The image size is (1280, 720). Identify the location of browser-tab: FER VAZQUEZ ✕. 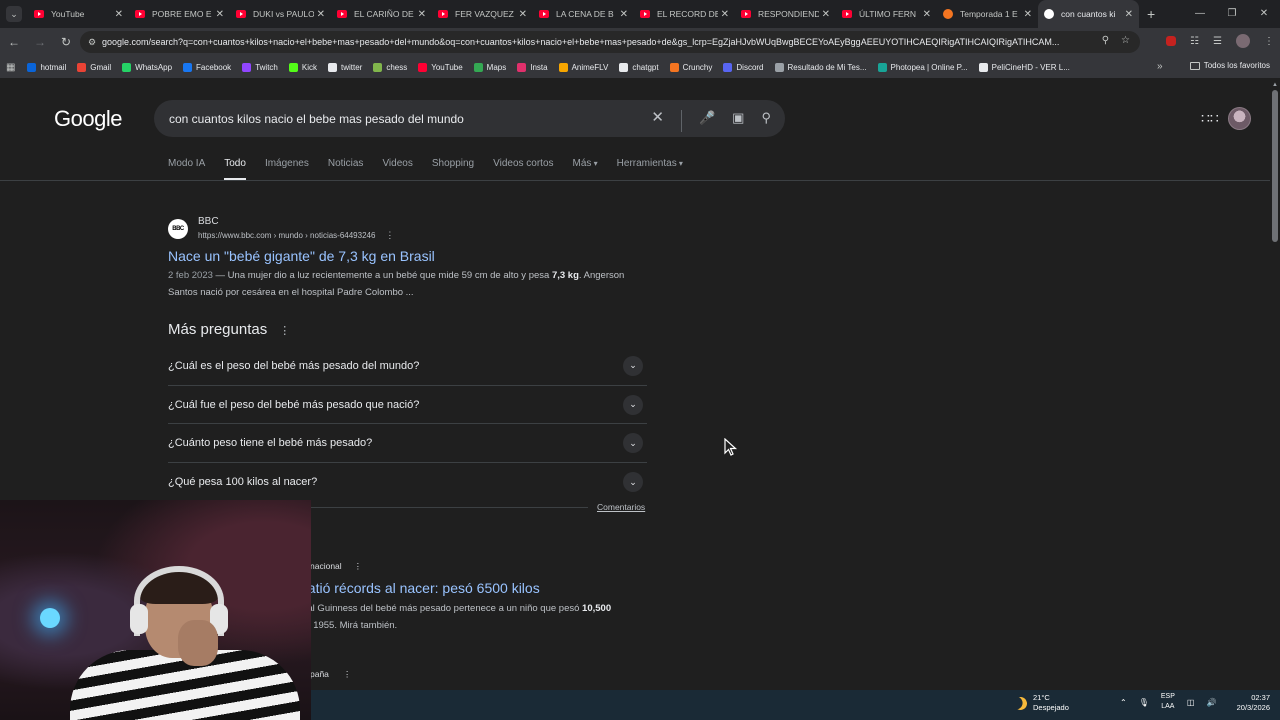
(482, 14).